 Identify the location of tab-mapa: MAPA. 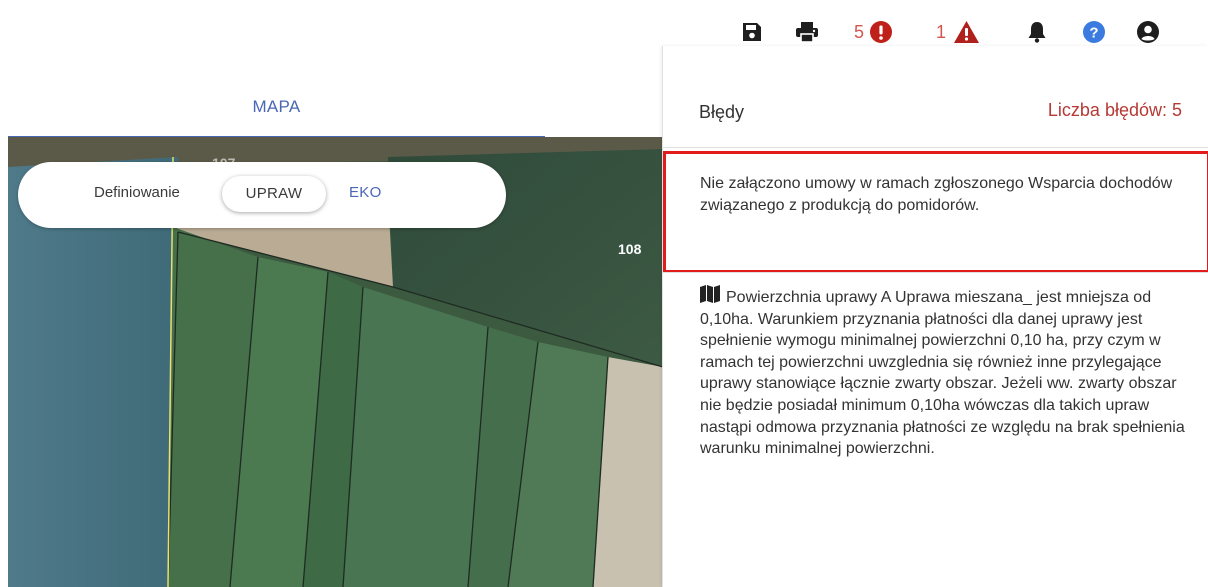
(276, 115).